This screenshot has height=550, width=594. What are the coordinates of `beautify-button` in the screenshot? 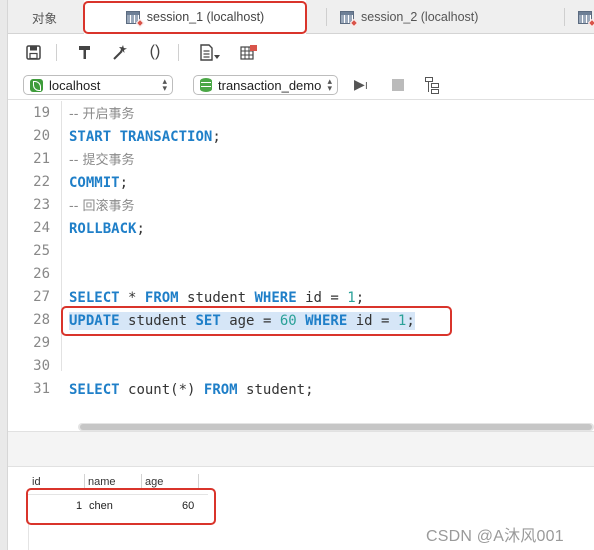 It's located at (119, 52).